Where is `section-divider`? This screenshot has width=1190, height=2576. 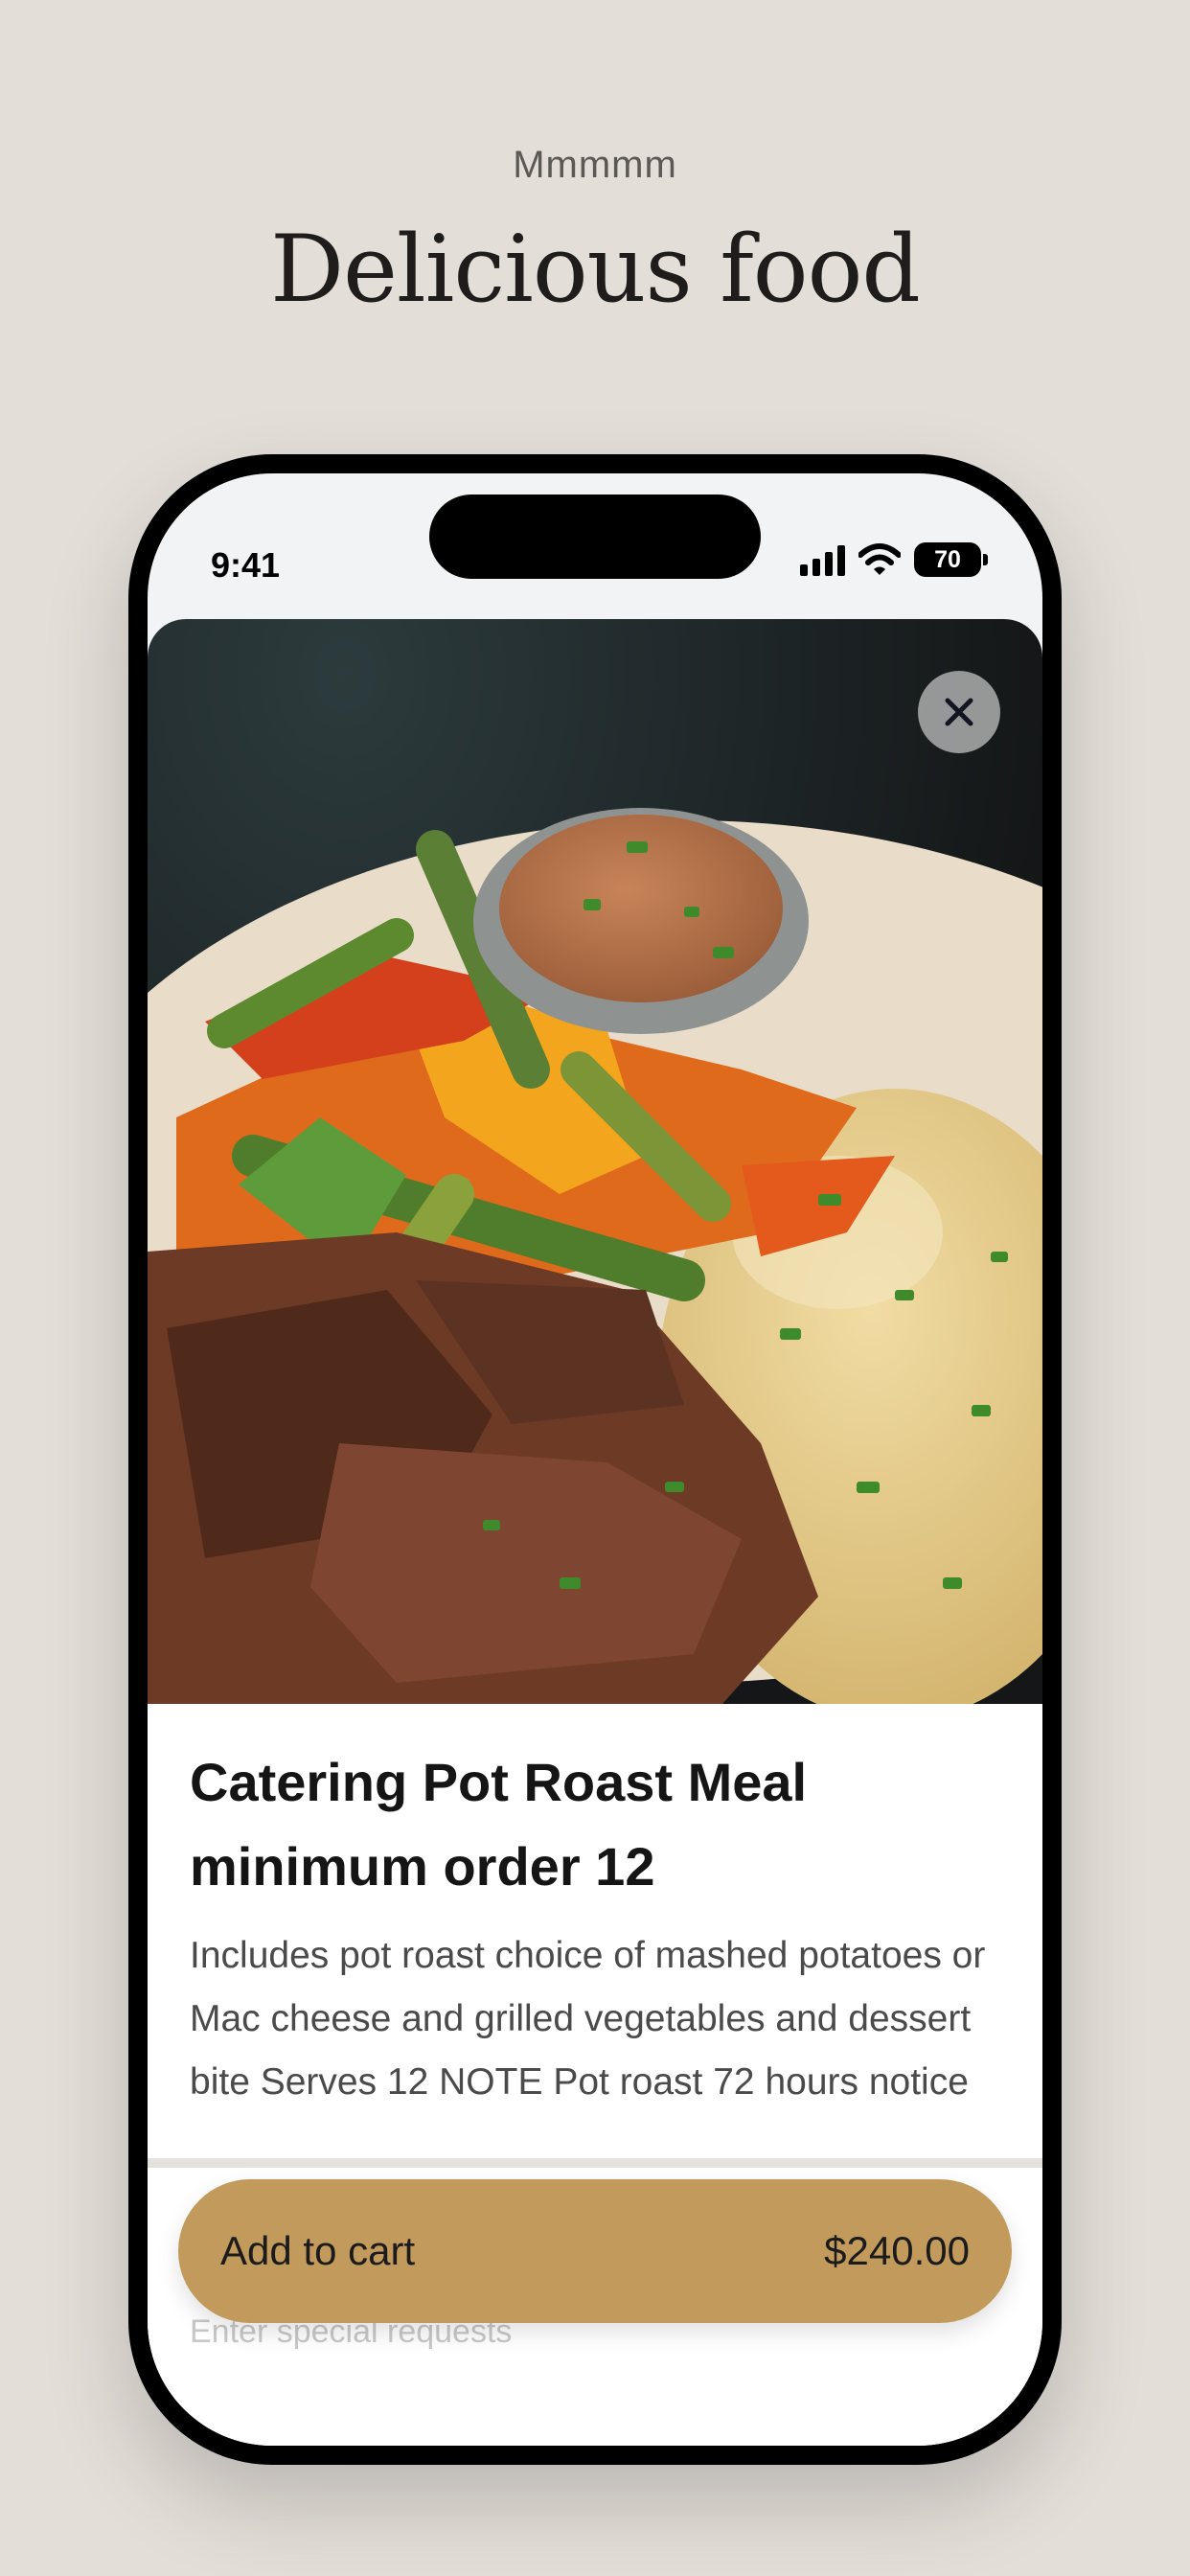
section-divider is located at coordinates (595, 2163).